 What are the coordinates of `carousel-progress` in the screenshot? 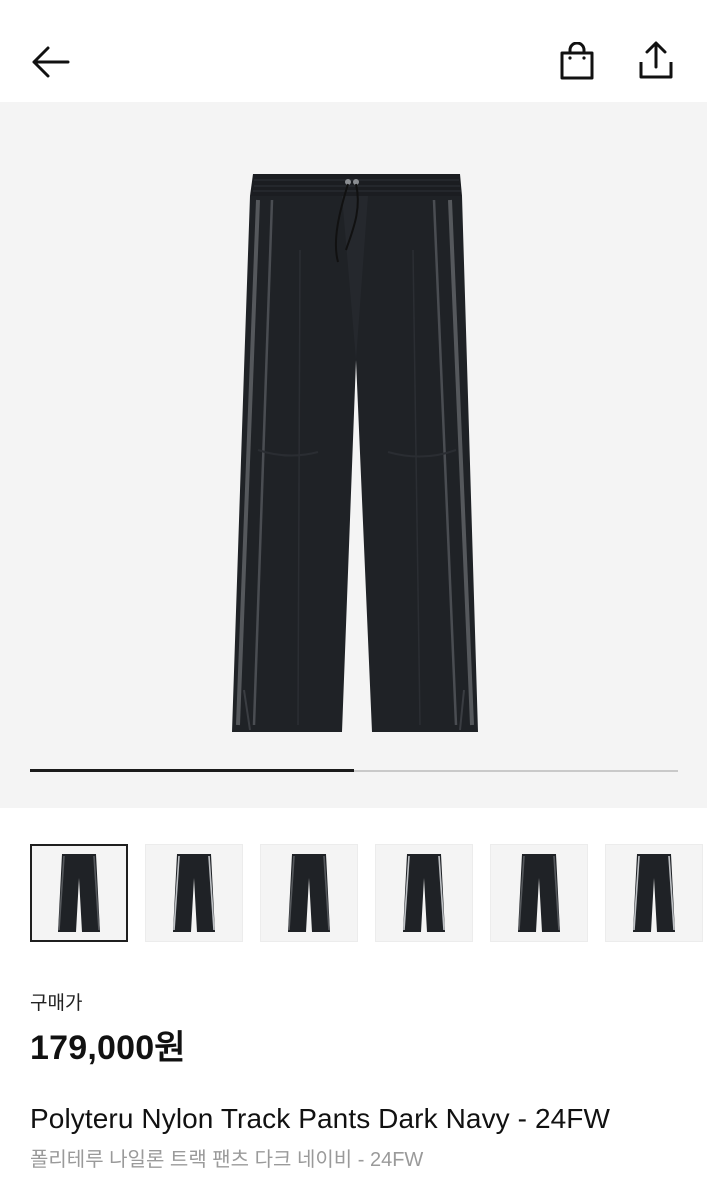 It's located at (354, 770).